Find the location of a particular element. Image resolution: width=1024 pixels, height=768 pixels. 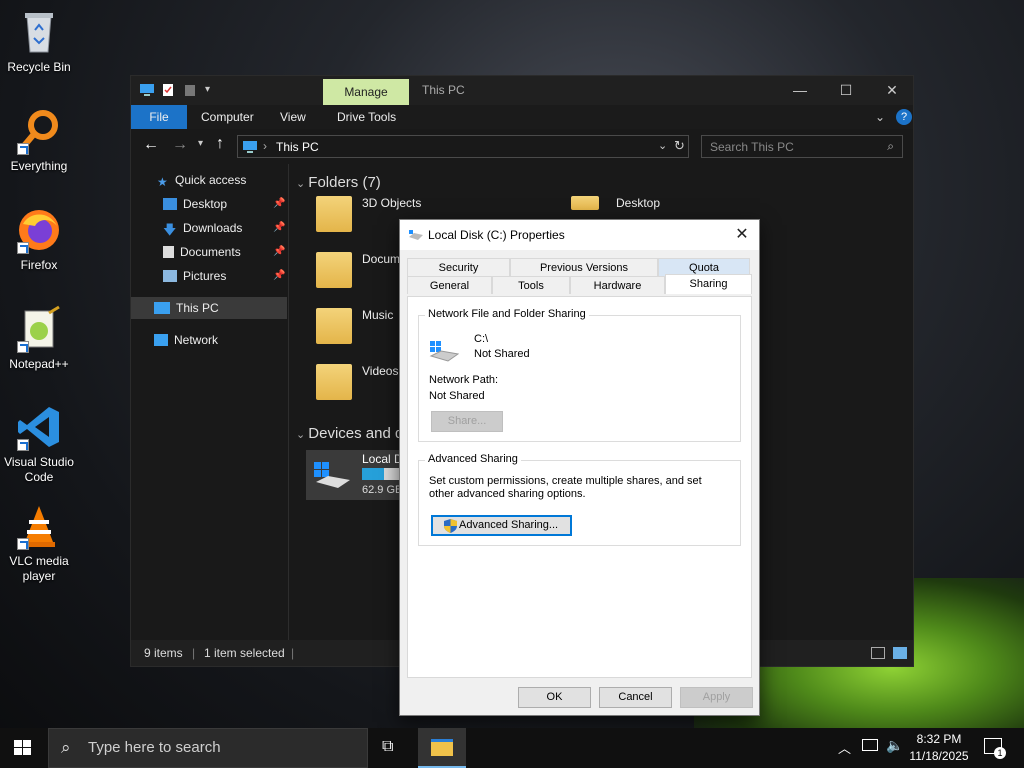

clock-date: 11/18/2025 is located at coordinates (939, 756).